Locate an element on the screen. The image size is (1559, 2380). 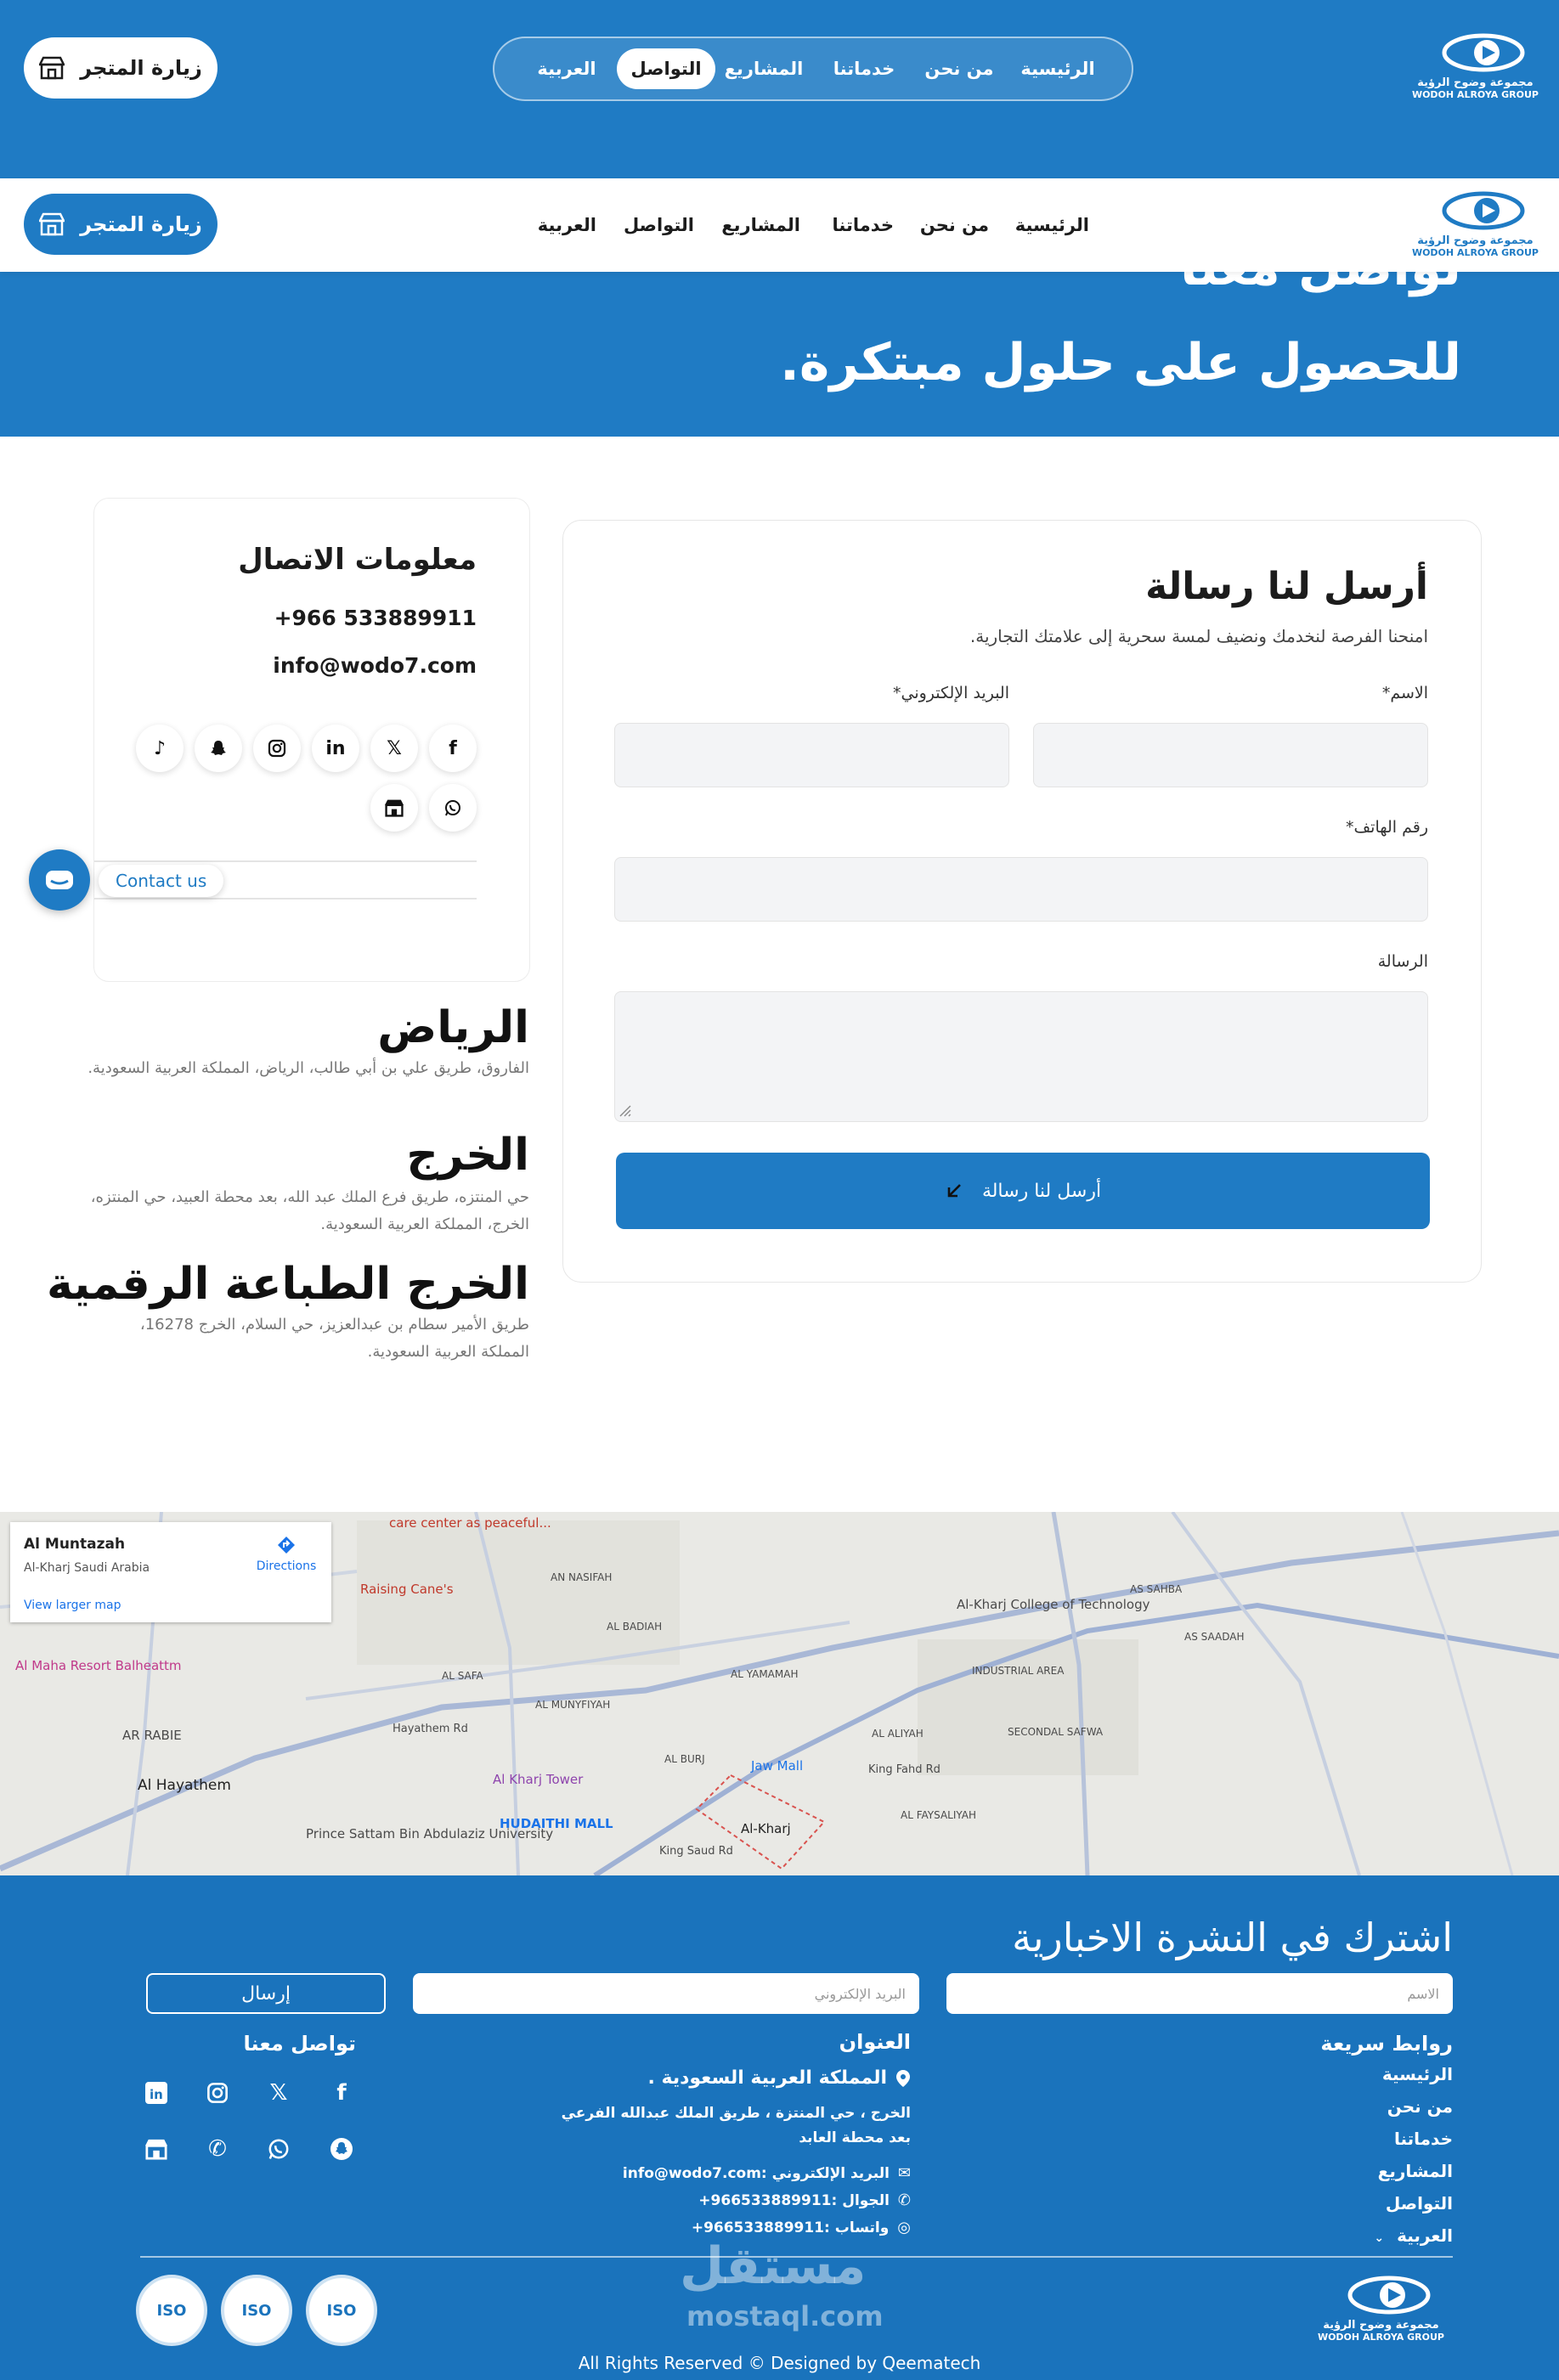
logo-sticky: مجموعة وضوح الرؤية WODOH ALROYA GROUP is located at coordinates (1475, 224).